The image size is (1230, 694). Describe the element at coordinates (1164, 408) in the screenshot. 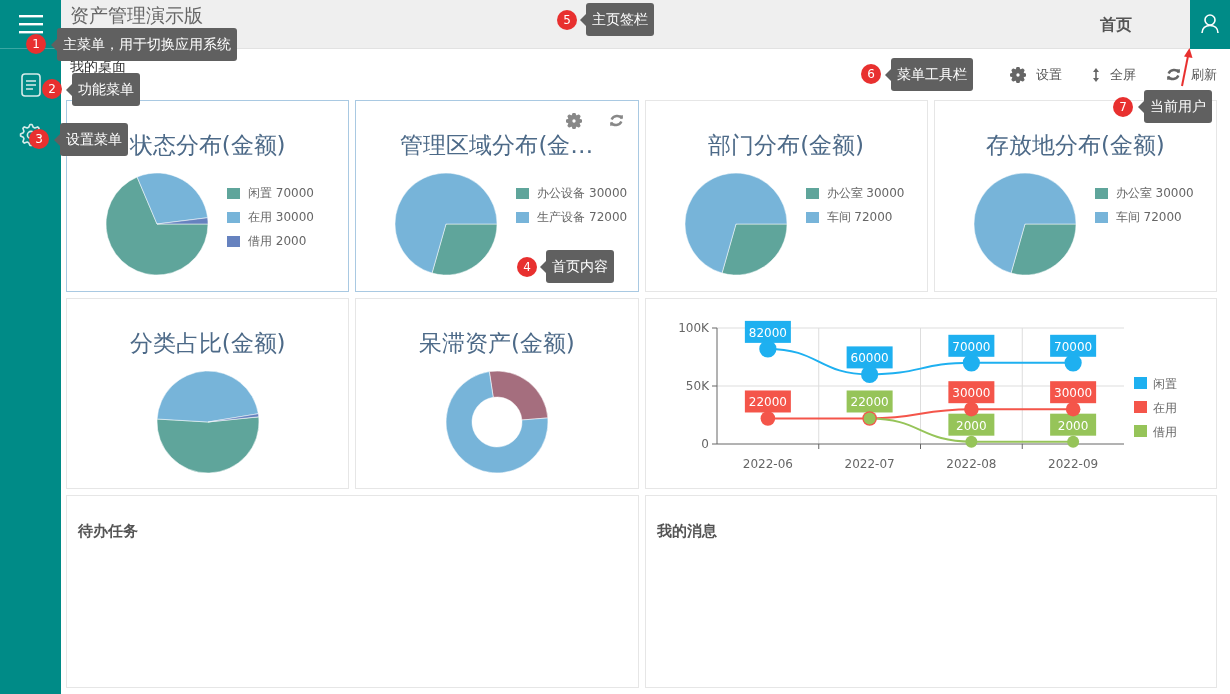

I see `legend-label: 在用` at that location.